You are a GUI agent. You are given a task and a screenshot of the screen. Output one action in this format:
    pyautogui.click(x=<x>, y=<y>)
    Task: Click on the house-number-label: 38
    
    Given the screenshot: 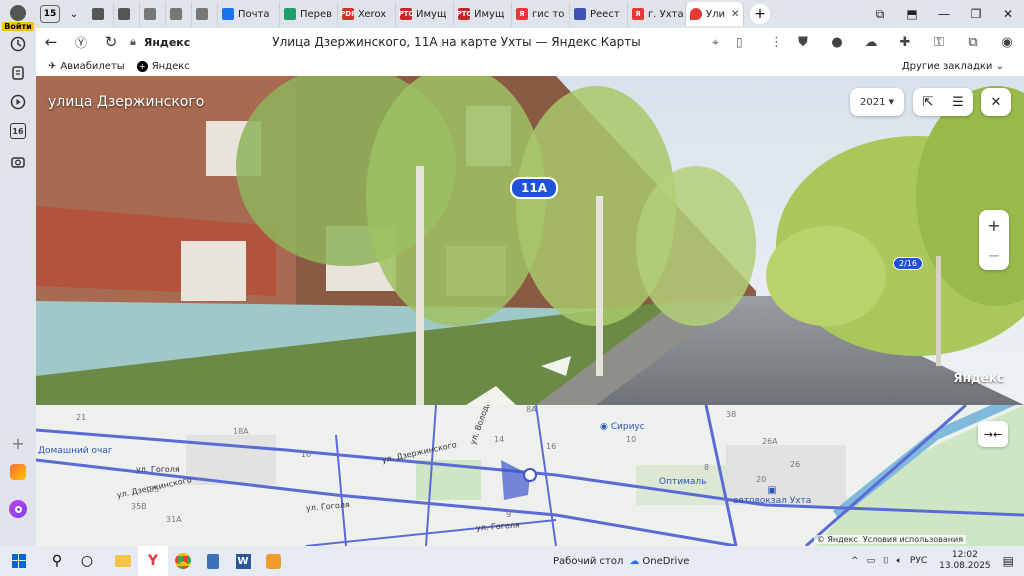 What is the action you would take?
    pyautogui.click(x=731, y=414)
    